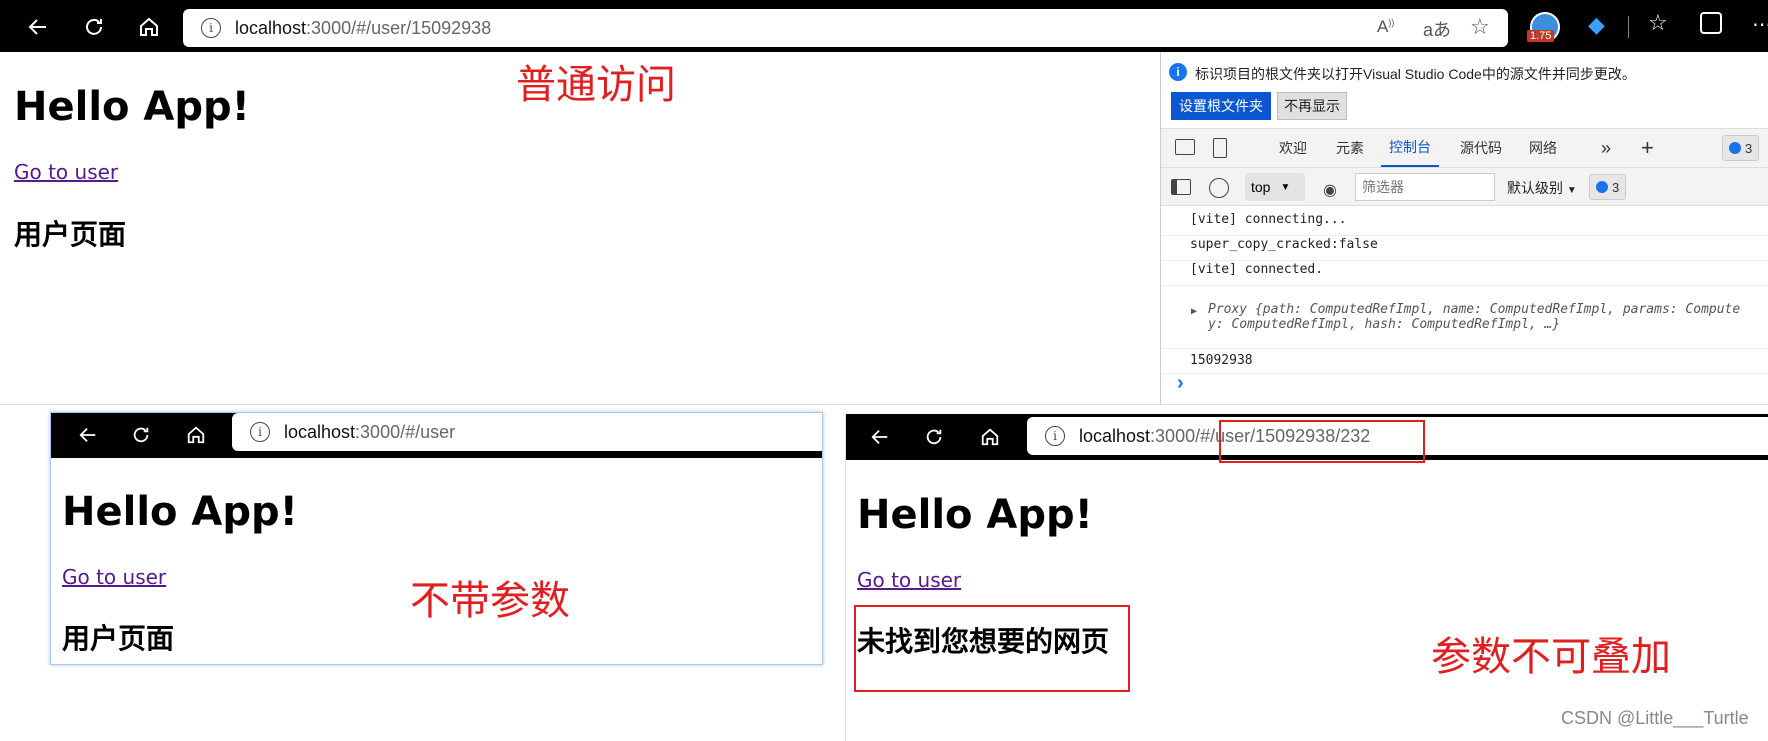 This screenshot has width=1768, height=741. What do you see at coordinates (1464, 274) in the screenshot?
I see `console-log-line: [vite] connected.` at bounding box center [1464, 274].